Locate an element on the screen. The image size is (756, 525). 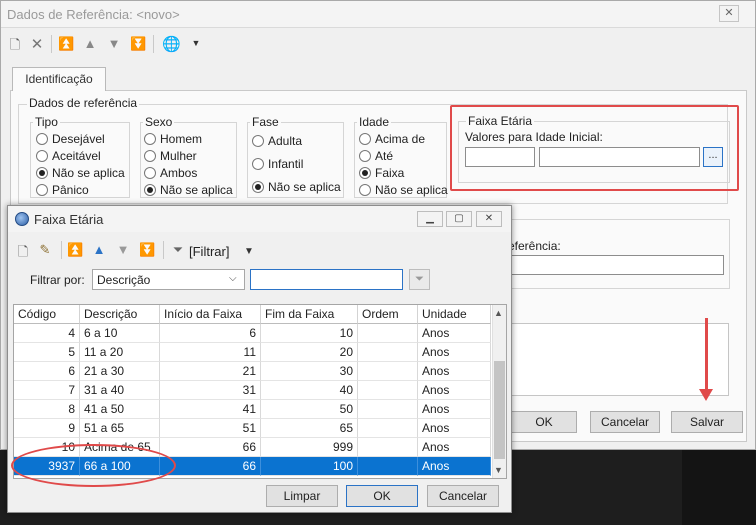
table-cell: 10 is located at coordinates (309, 333).